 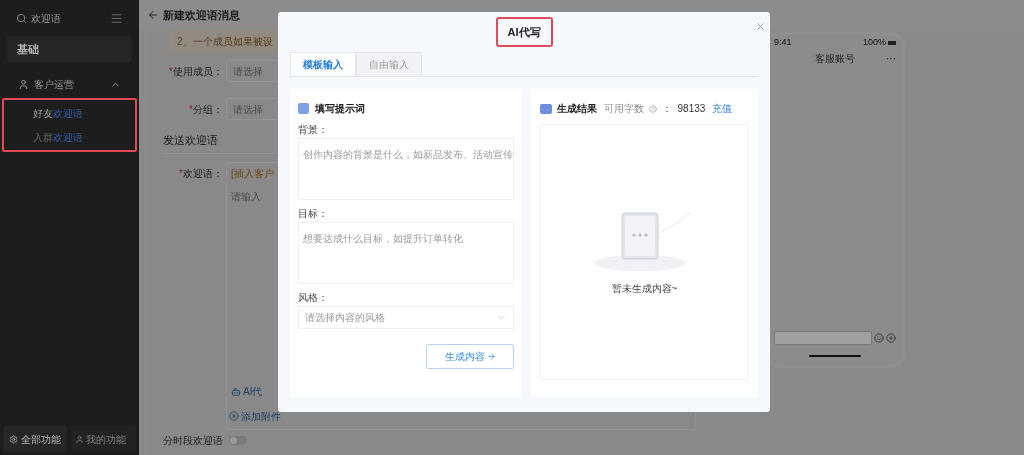 I want to click on field-label: *使用成员：, so click(x=195, y=71).